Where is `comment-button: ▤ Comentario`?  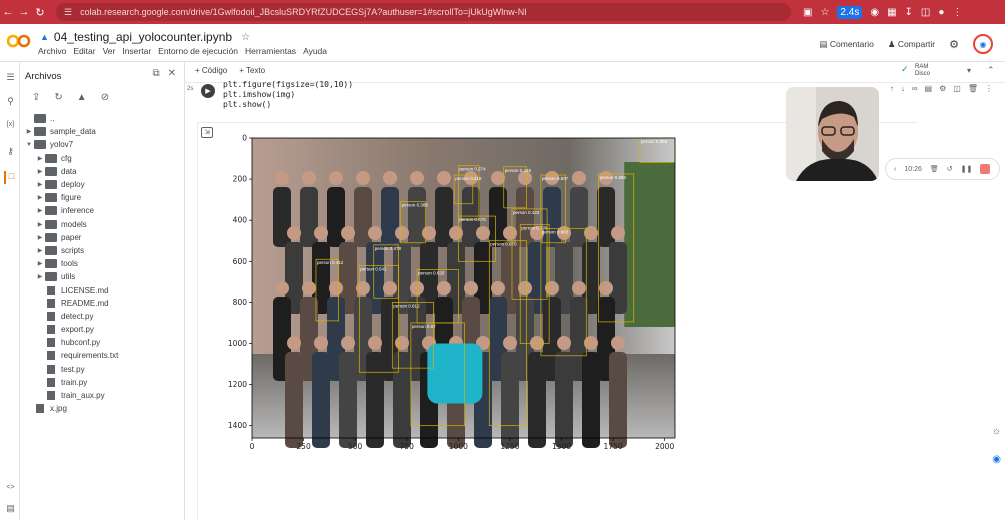 comment-button: ▤ Comentario is located at coordinates (846, 44).